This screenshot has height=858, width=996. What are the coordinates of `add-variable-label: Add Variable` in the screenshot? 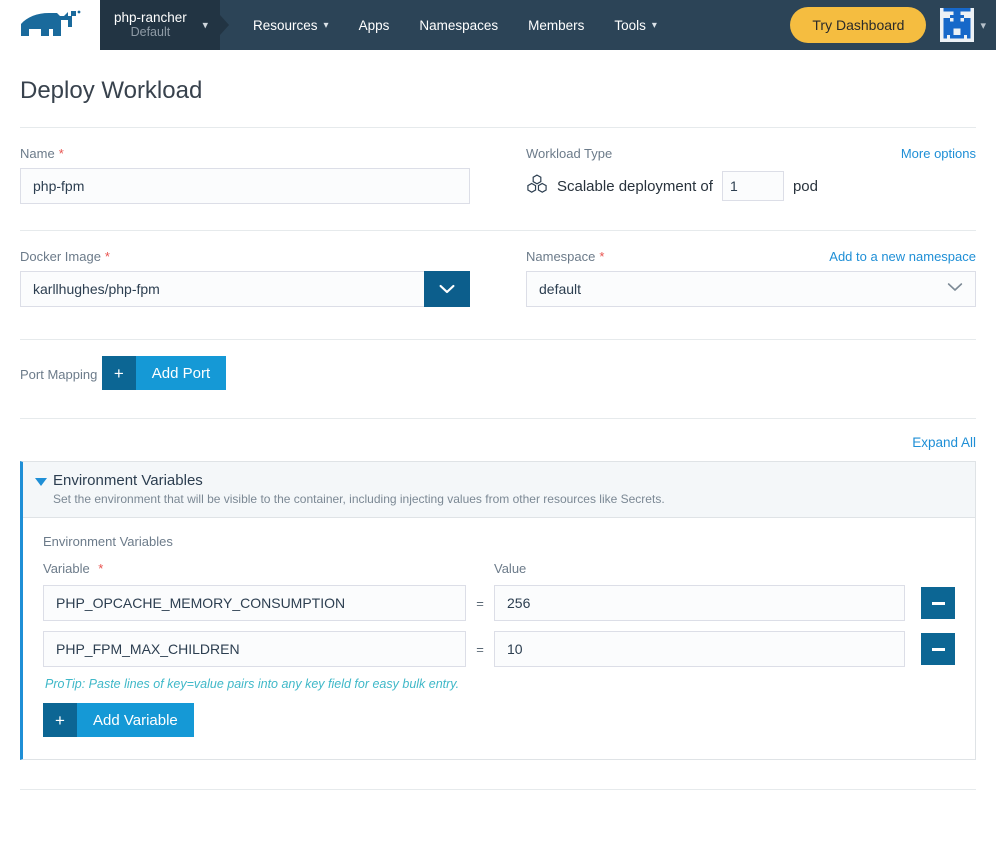 It's located at (135, 720).